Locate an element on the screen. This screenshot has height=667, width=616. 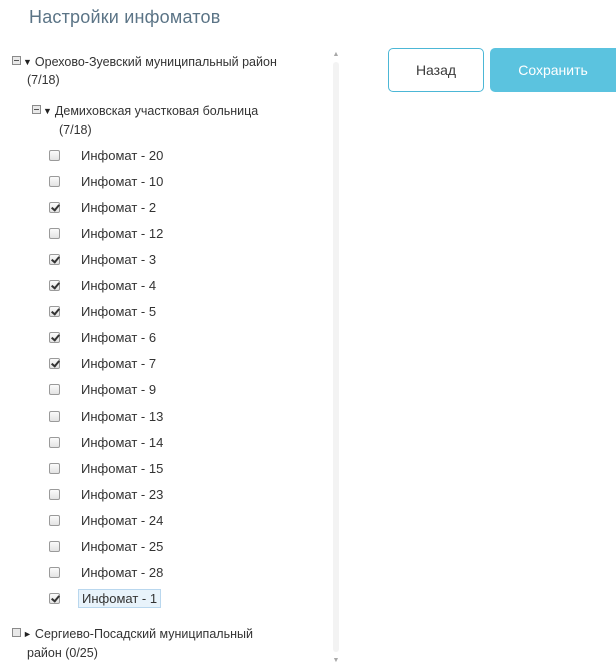
infomat-item-label: Инфомат - 25 is located at coordinates (122, 546).